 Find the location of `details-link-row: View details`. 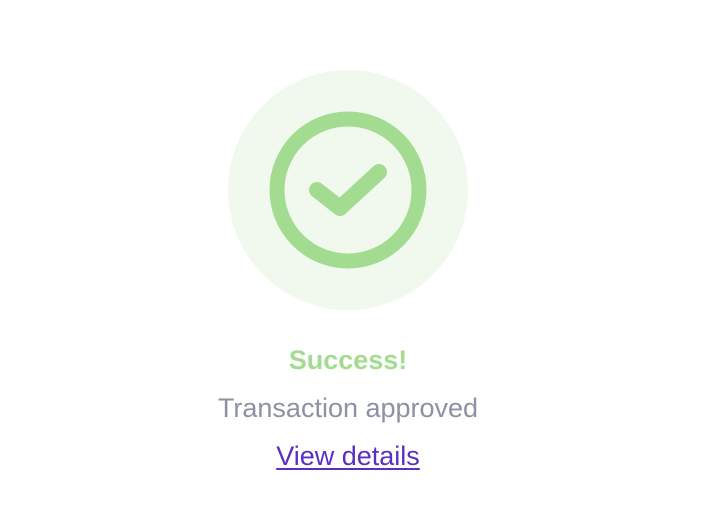

details-link-row: View details is located at coordinates (348, 456).